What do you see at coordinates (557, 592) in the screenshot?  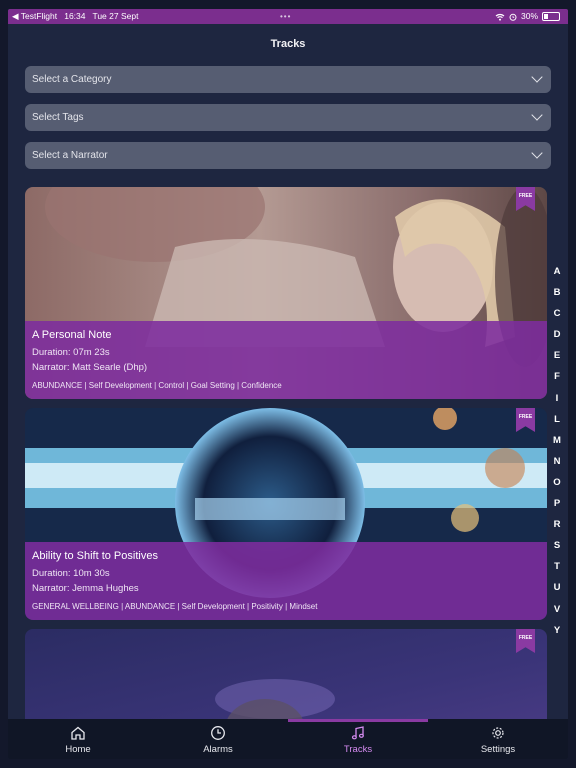 I see `alphabet-index-letter: U` at bounding box center [557, 592].